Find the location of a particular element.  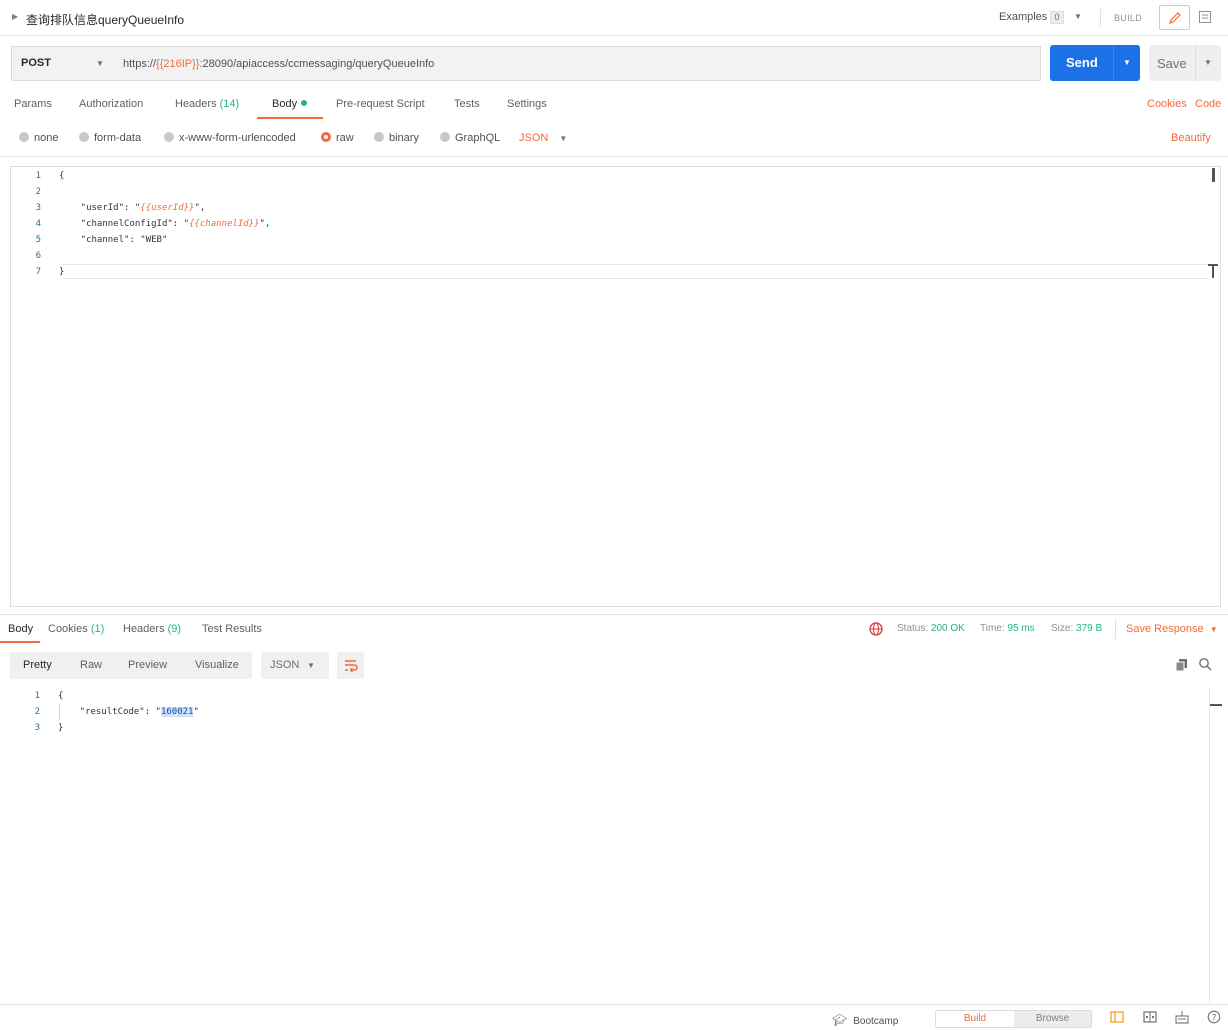

two-pane-view-icon is located at coordinates (1117, 1017).